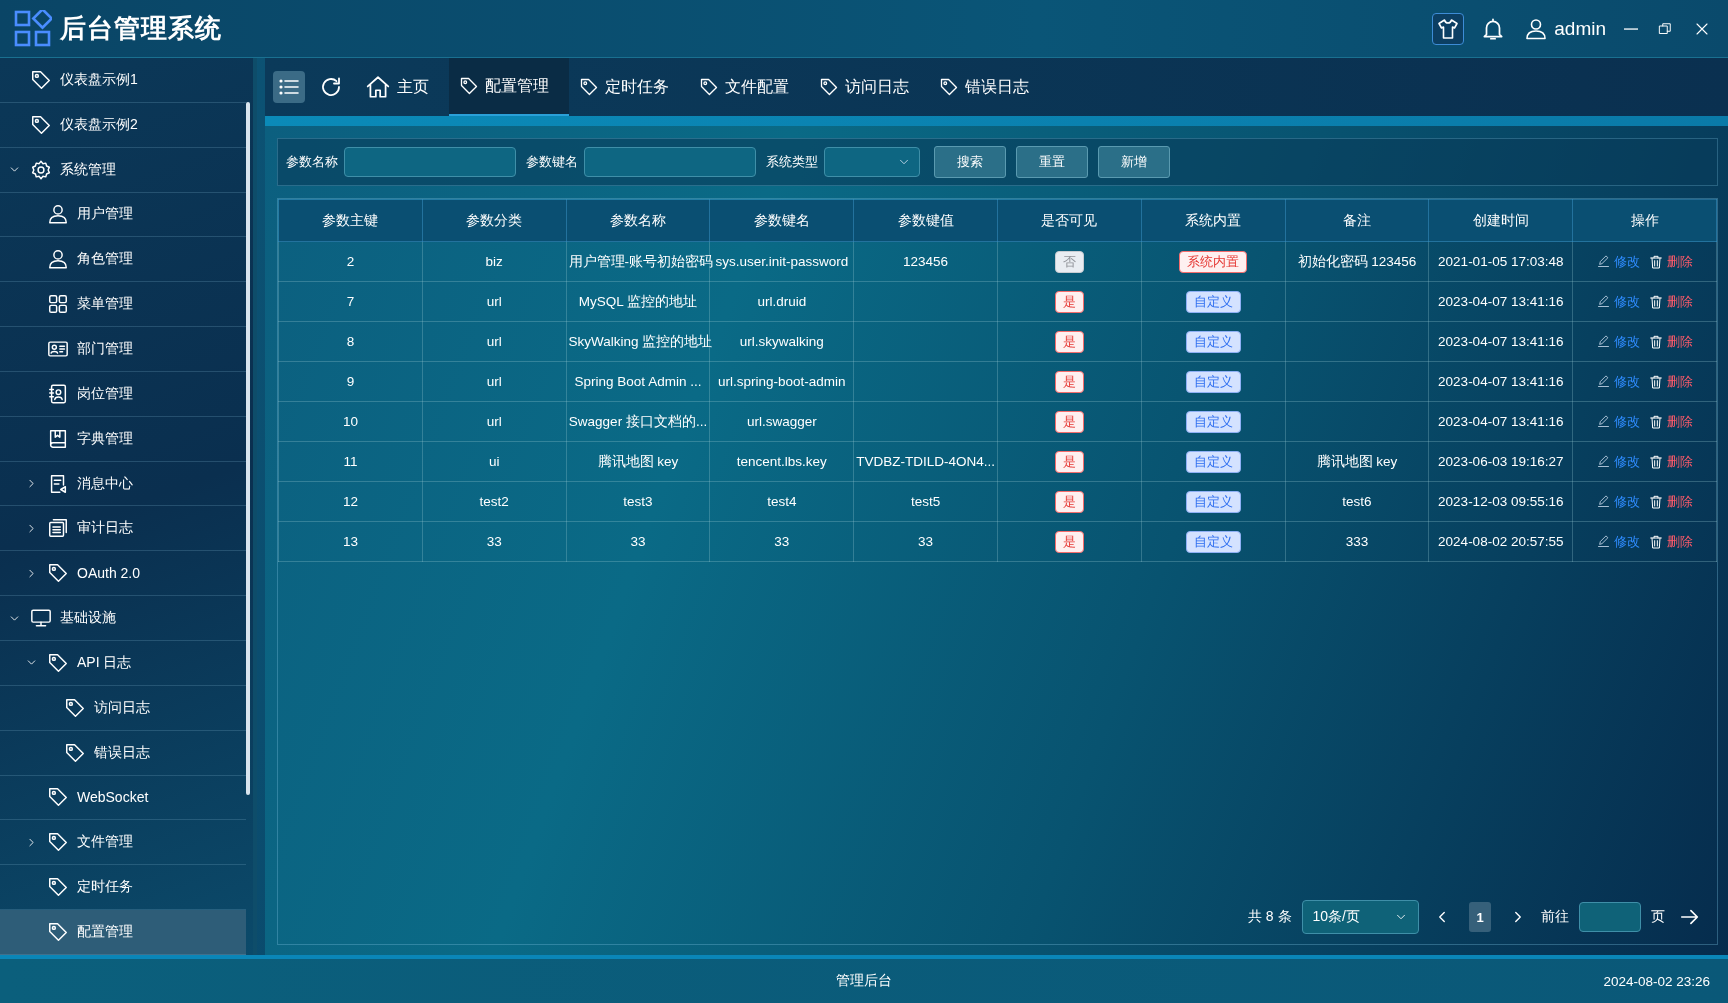  Describe the element at coordinates (350, 501) in the screenshot. I see `table-cell: 12` at that location.